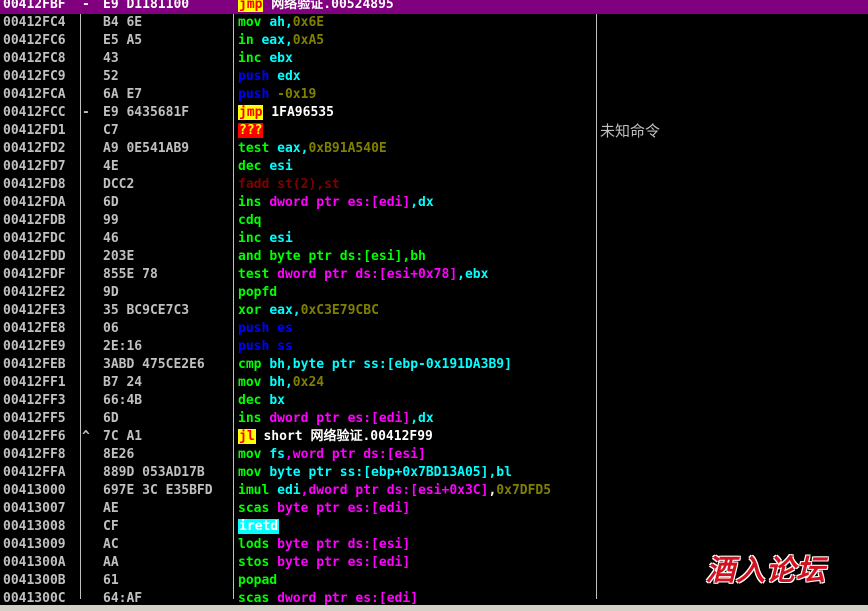 Image resolution: width=868 pixels, height=611 pixels. I want to click on instruction-cell: mov byte ptr ss:[ebp+0x7BD13A05],bl, so click(417, 473).